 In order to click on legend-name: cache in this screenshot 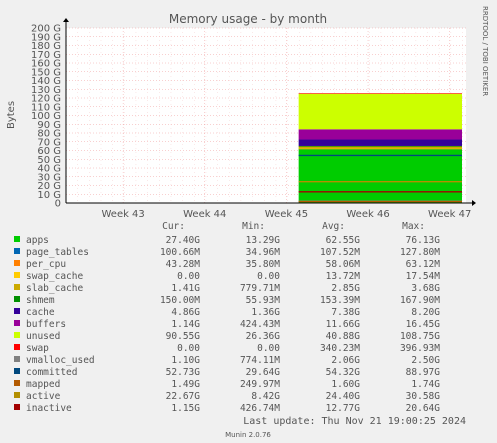, I will do `click(40, 312)`.